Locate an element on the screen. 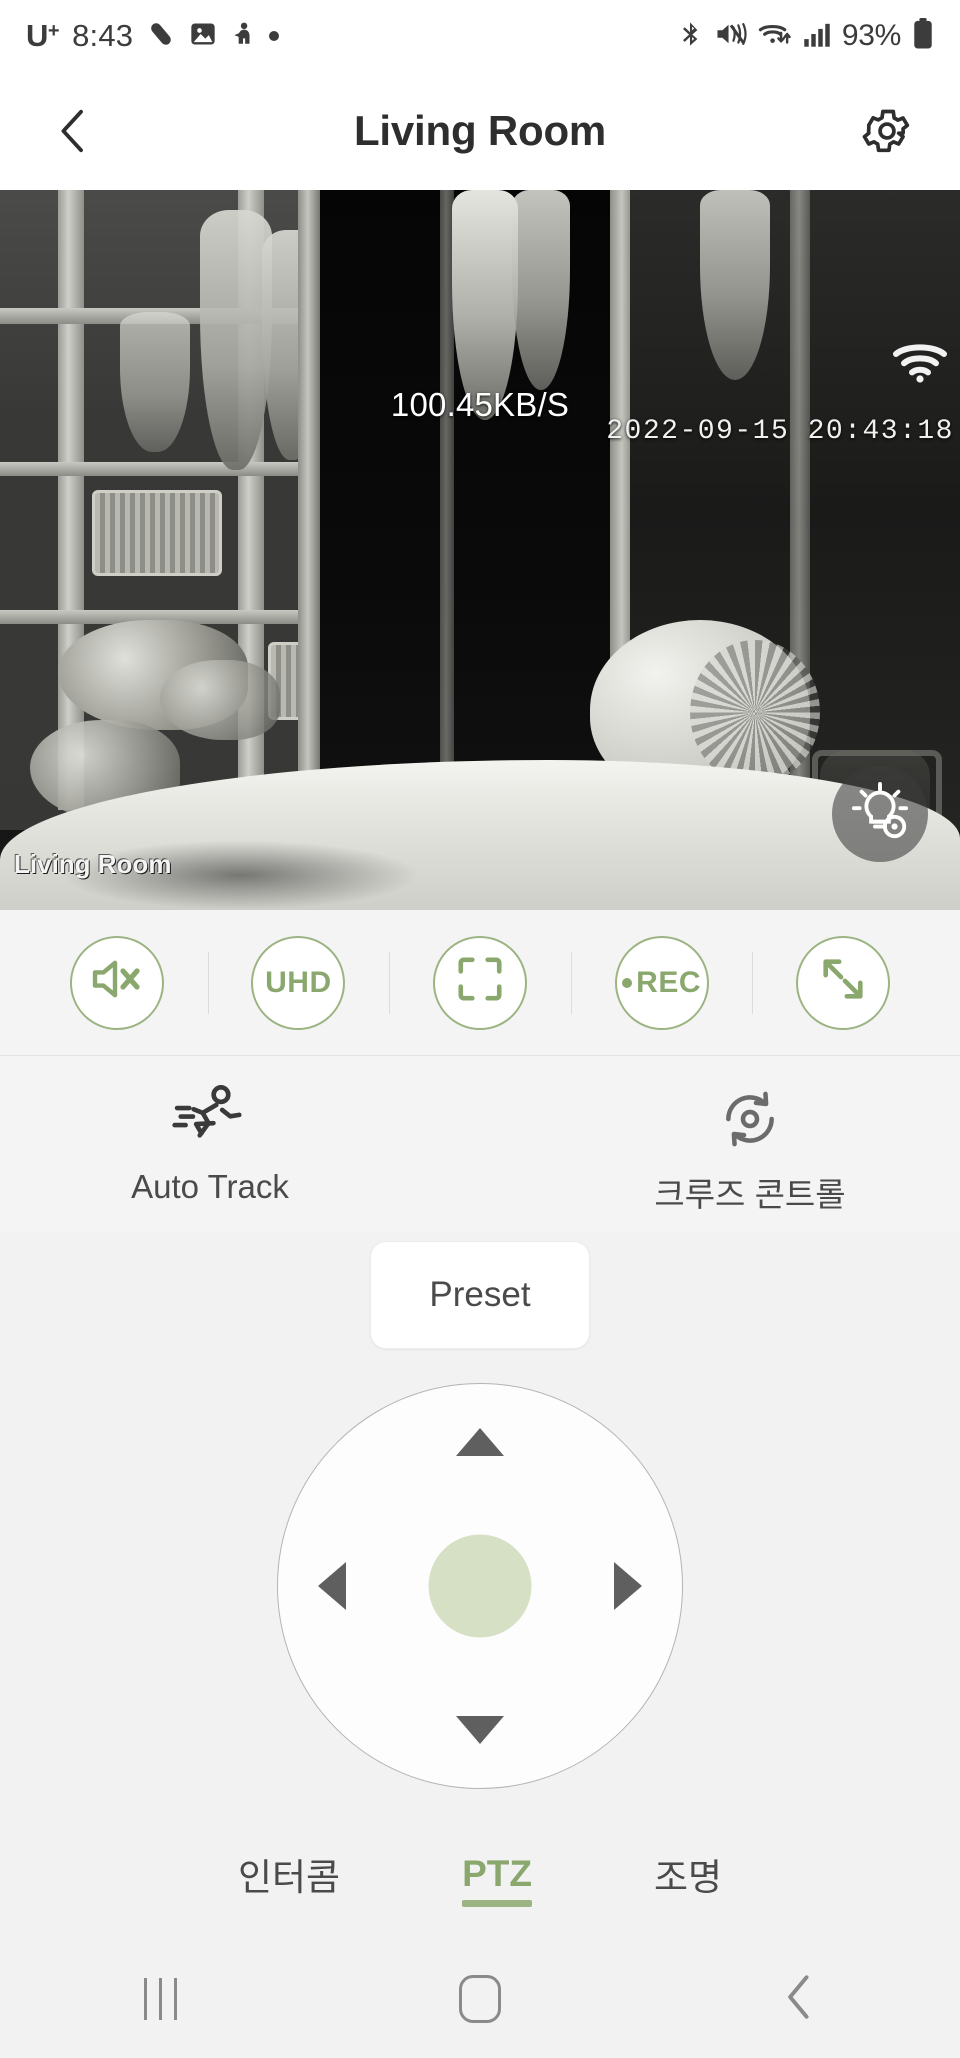 The image size is (960, 2058). control-cell-snapshot is located at coordinates (480, 982).